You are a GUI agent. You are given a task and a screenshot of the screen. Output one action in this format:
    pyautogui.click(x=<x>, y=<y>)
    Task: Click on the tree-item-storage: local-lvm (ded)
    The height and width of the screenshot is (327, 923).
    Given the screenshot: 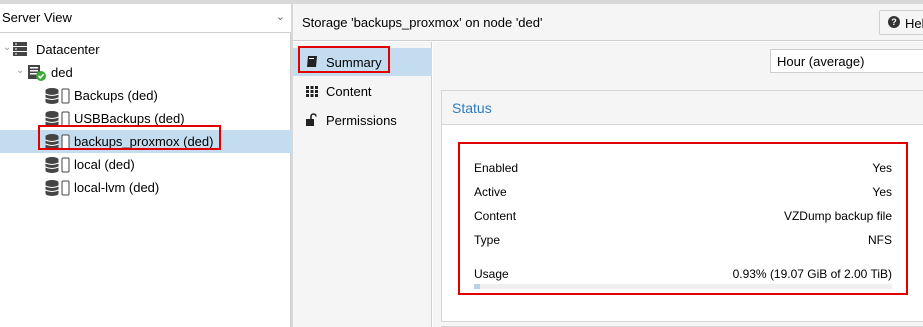 What is the action you would take?
    pyautogui.click(x=145, y=187)
    